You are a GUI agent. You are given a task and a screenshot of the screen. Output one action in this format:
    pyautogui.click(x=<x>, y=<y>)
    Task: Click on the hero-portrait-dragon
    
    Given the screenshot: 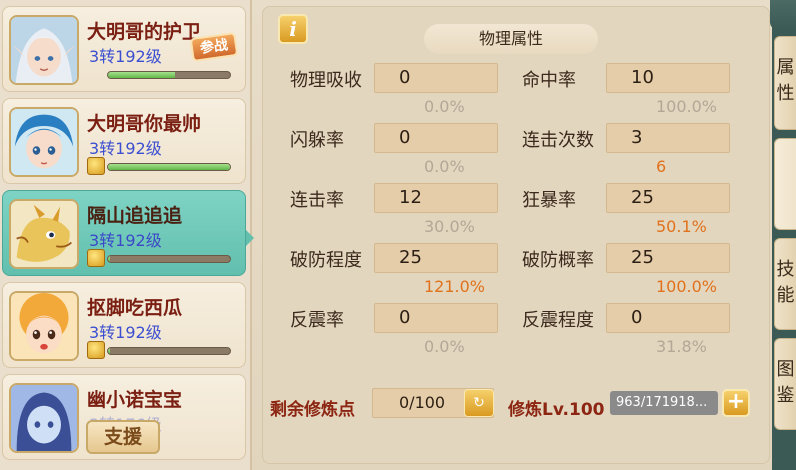 What is the action you would take?
    pyautogui.click(x=44, y=234)
    